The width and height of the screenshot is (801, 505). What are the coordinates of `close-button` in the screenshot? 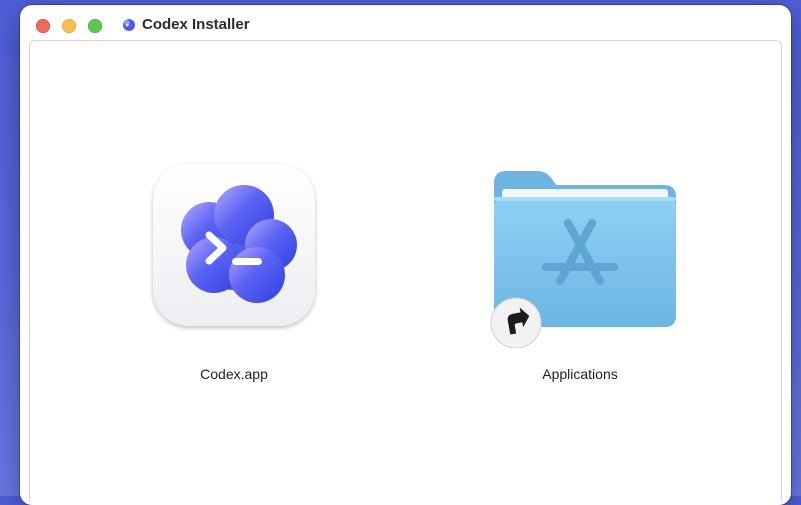 It's located at (43, 26).